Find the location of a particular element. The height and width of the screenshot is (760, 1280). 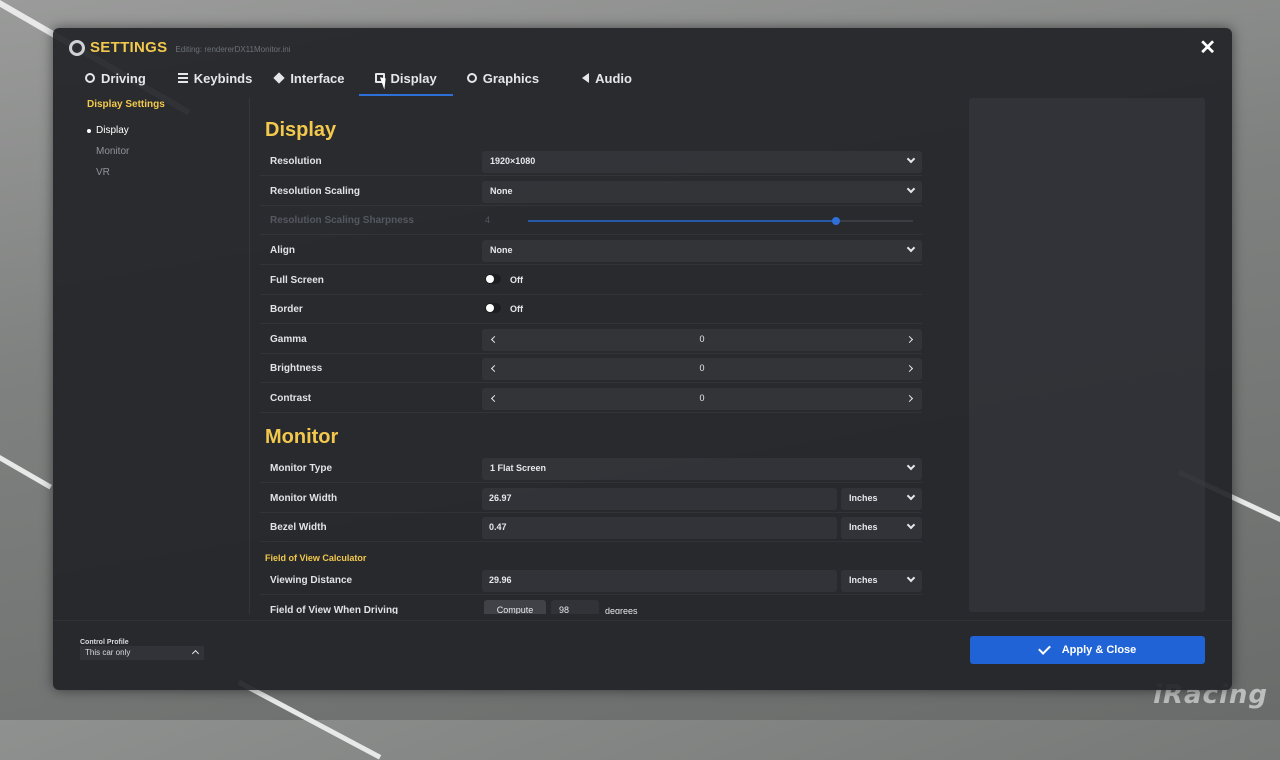

monitor-type-label: Monitor Type is located at coordinates (301, 468).